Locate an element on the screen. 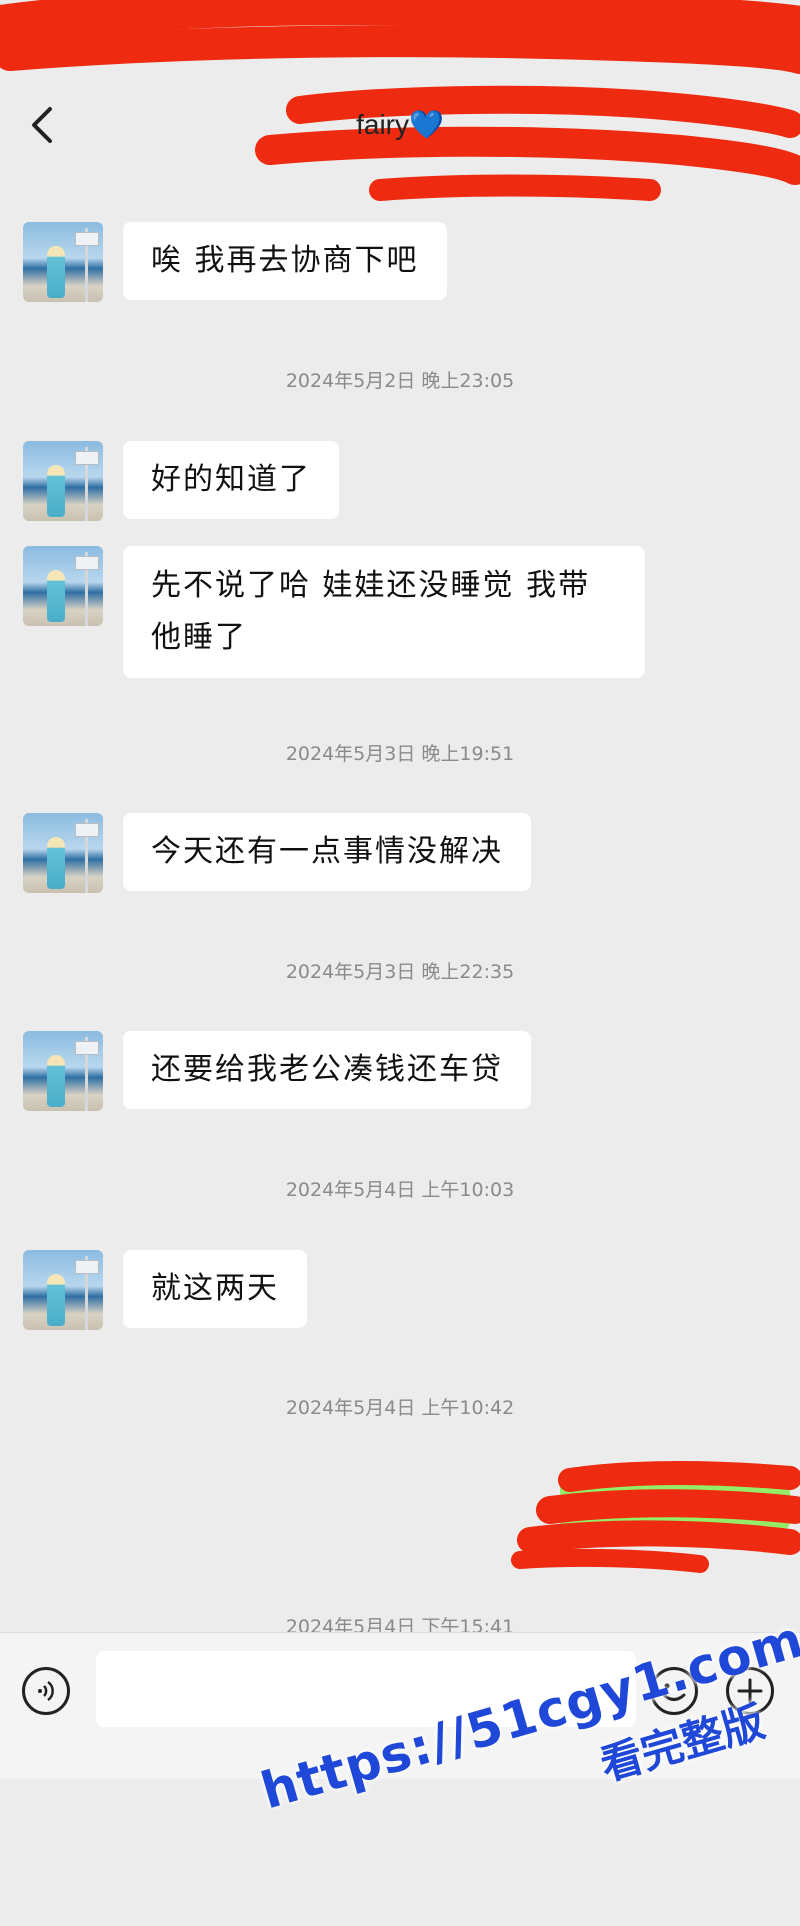  message-row: 就这两天 is located at coordinates (165, 1290).